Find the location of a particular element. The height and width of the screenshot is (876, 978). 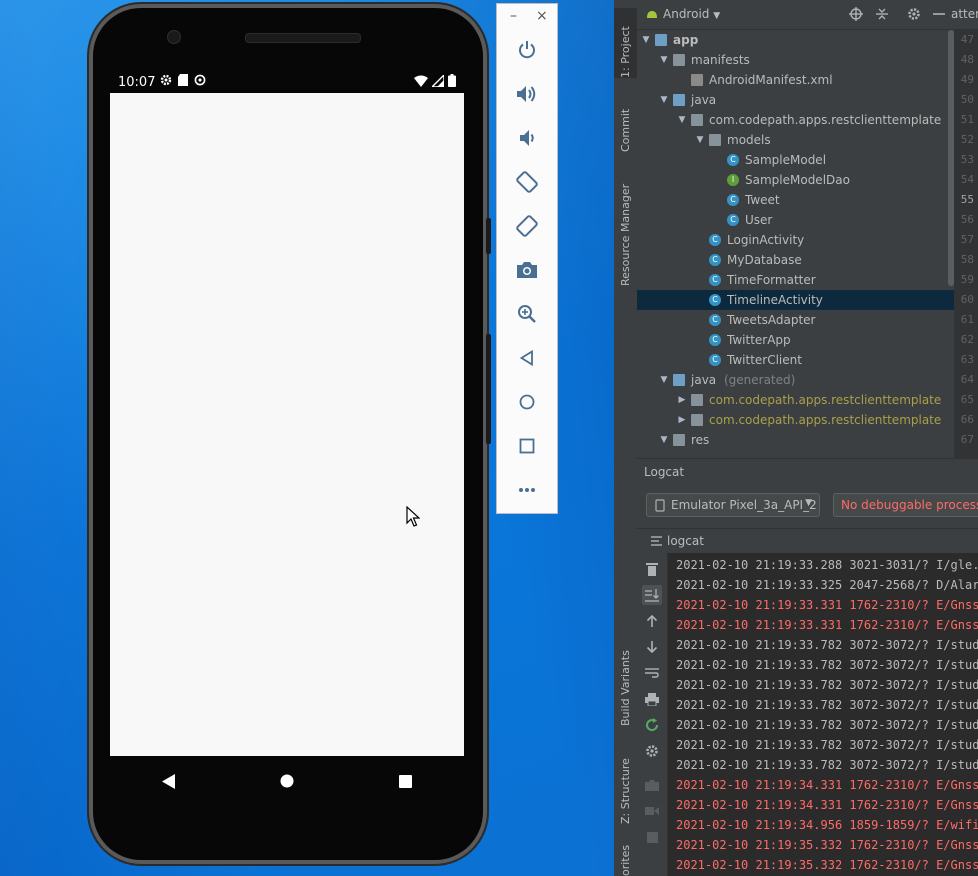

print-button is located at coordinates (652, 699).